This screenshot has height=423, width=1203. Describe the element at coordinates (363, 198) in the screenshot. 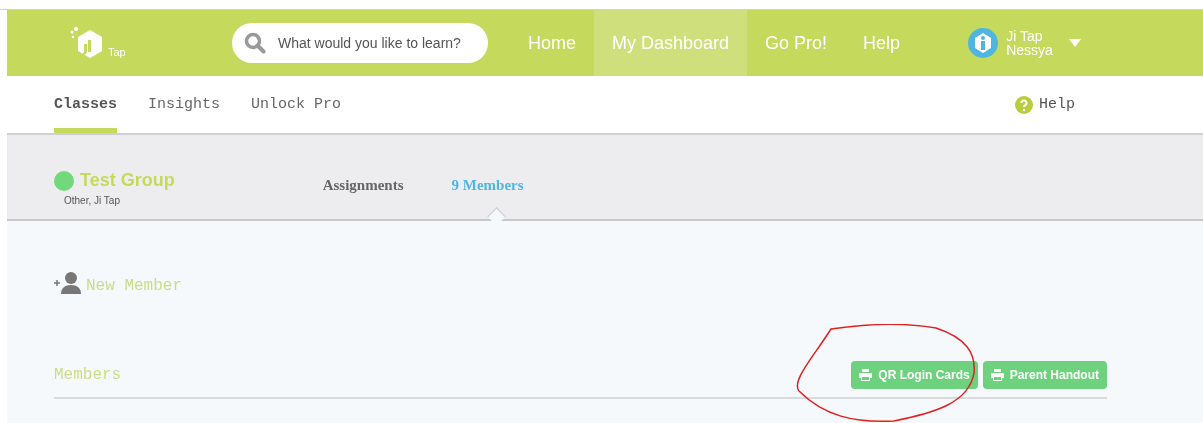

I see `group-tab: Assignments` at that location.